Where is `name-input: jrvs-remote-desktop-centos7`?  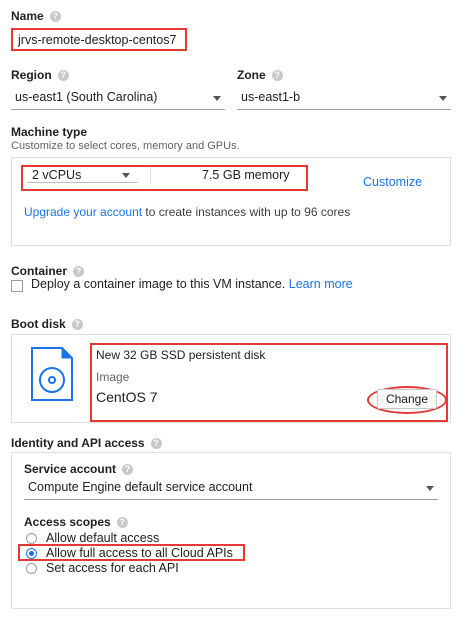
name-input: jrvs-remote-desktop-centos7 is located at coordinates (99, 39).